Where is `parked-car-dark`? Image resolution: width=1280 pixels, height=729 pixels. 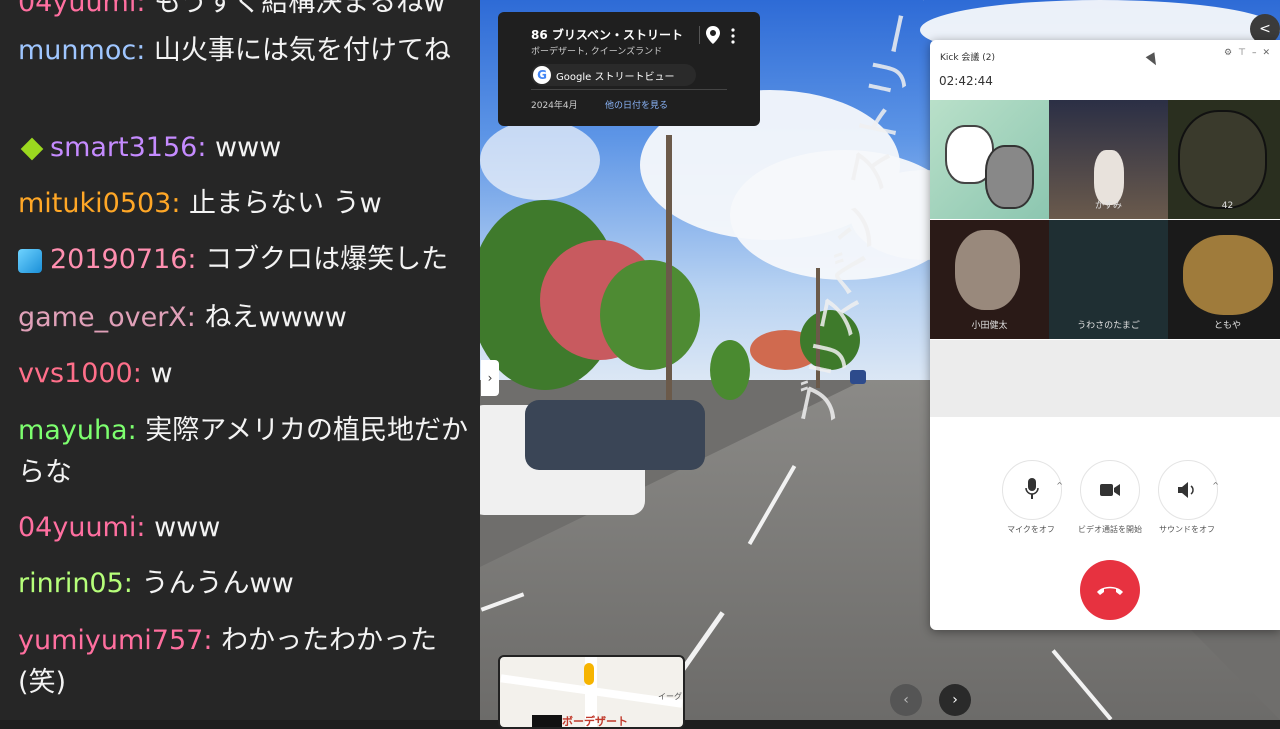
parked-car-dark is located at coordinates (615, 435).